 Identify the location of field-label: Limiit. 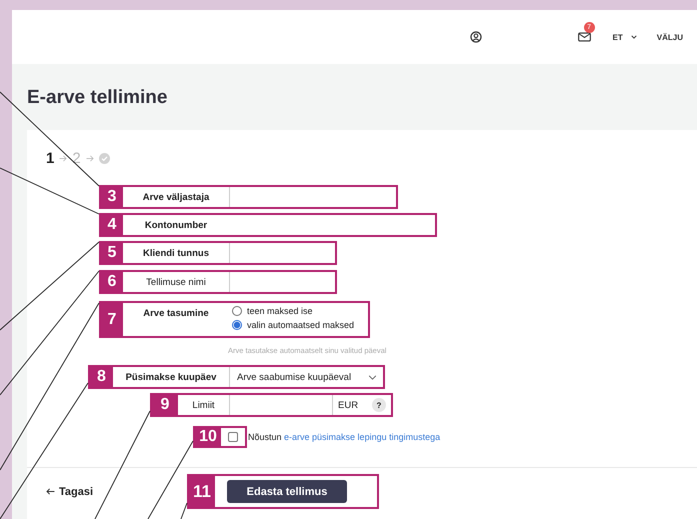
(203, 405).